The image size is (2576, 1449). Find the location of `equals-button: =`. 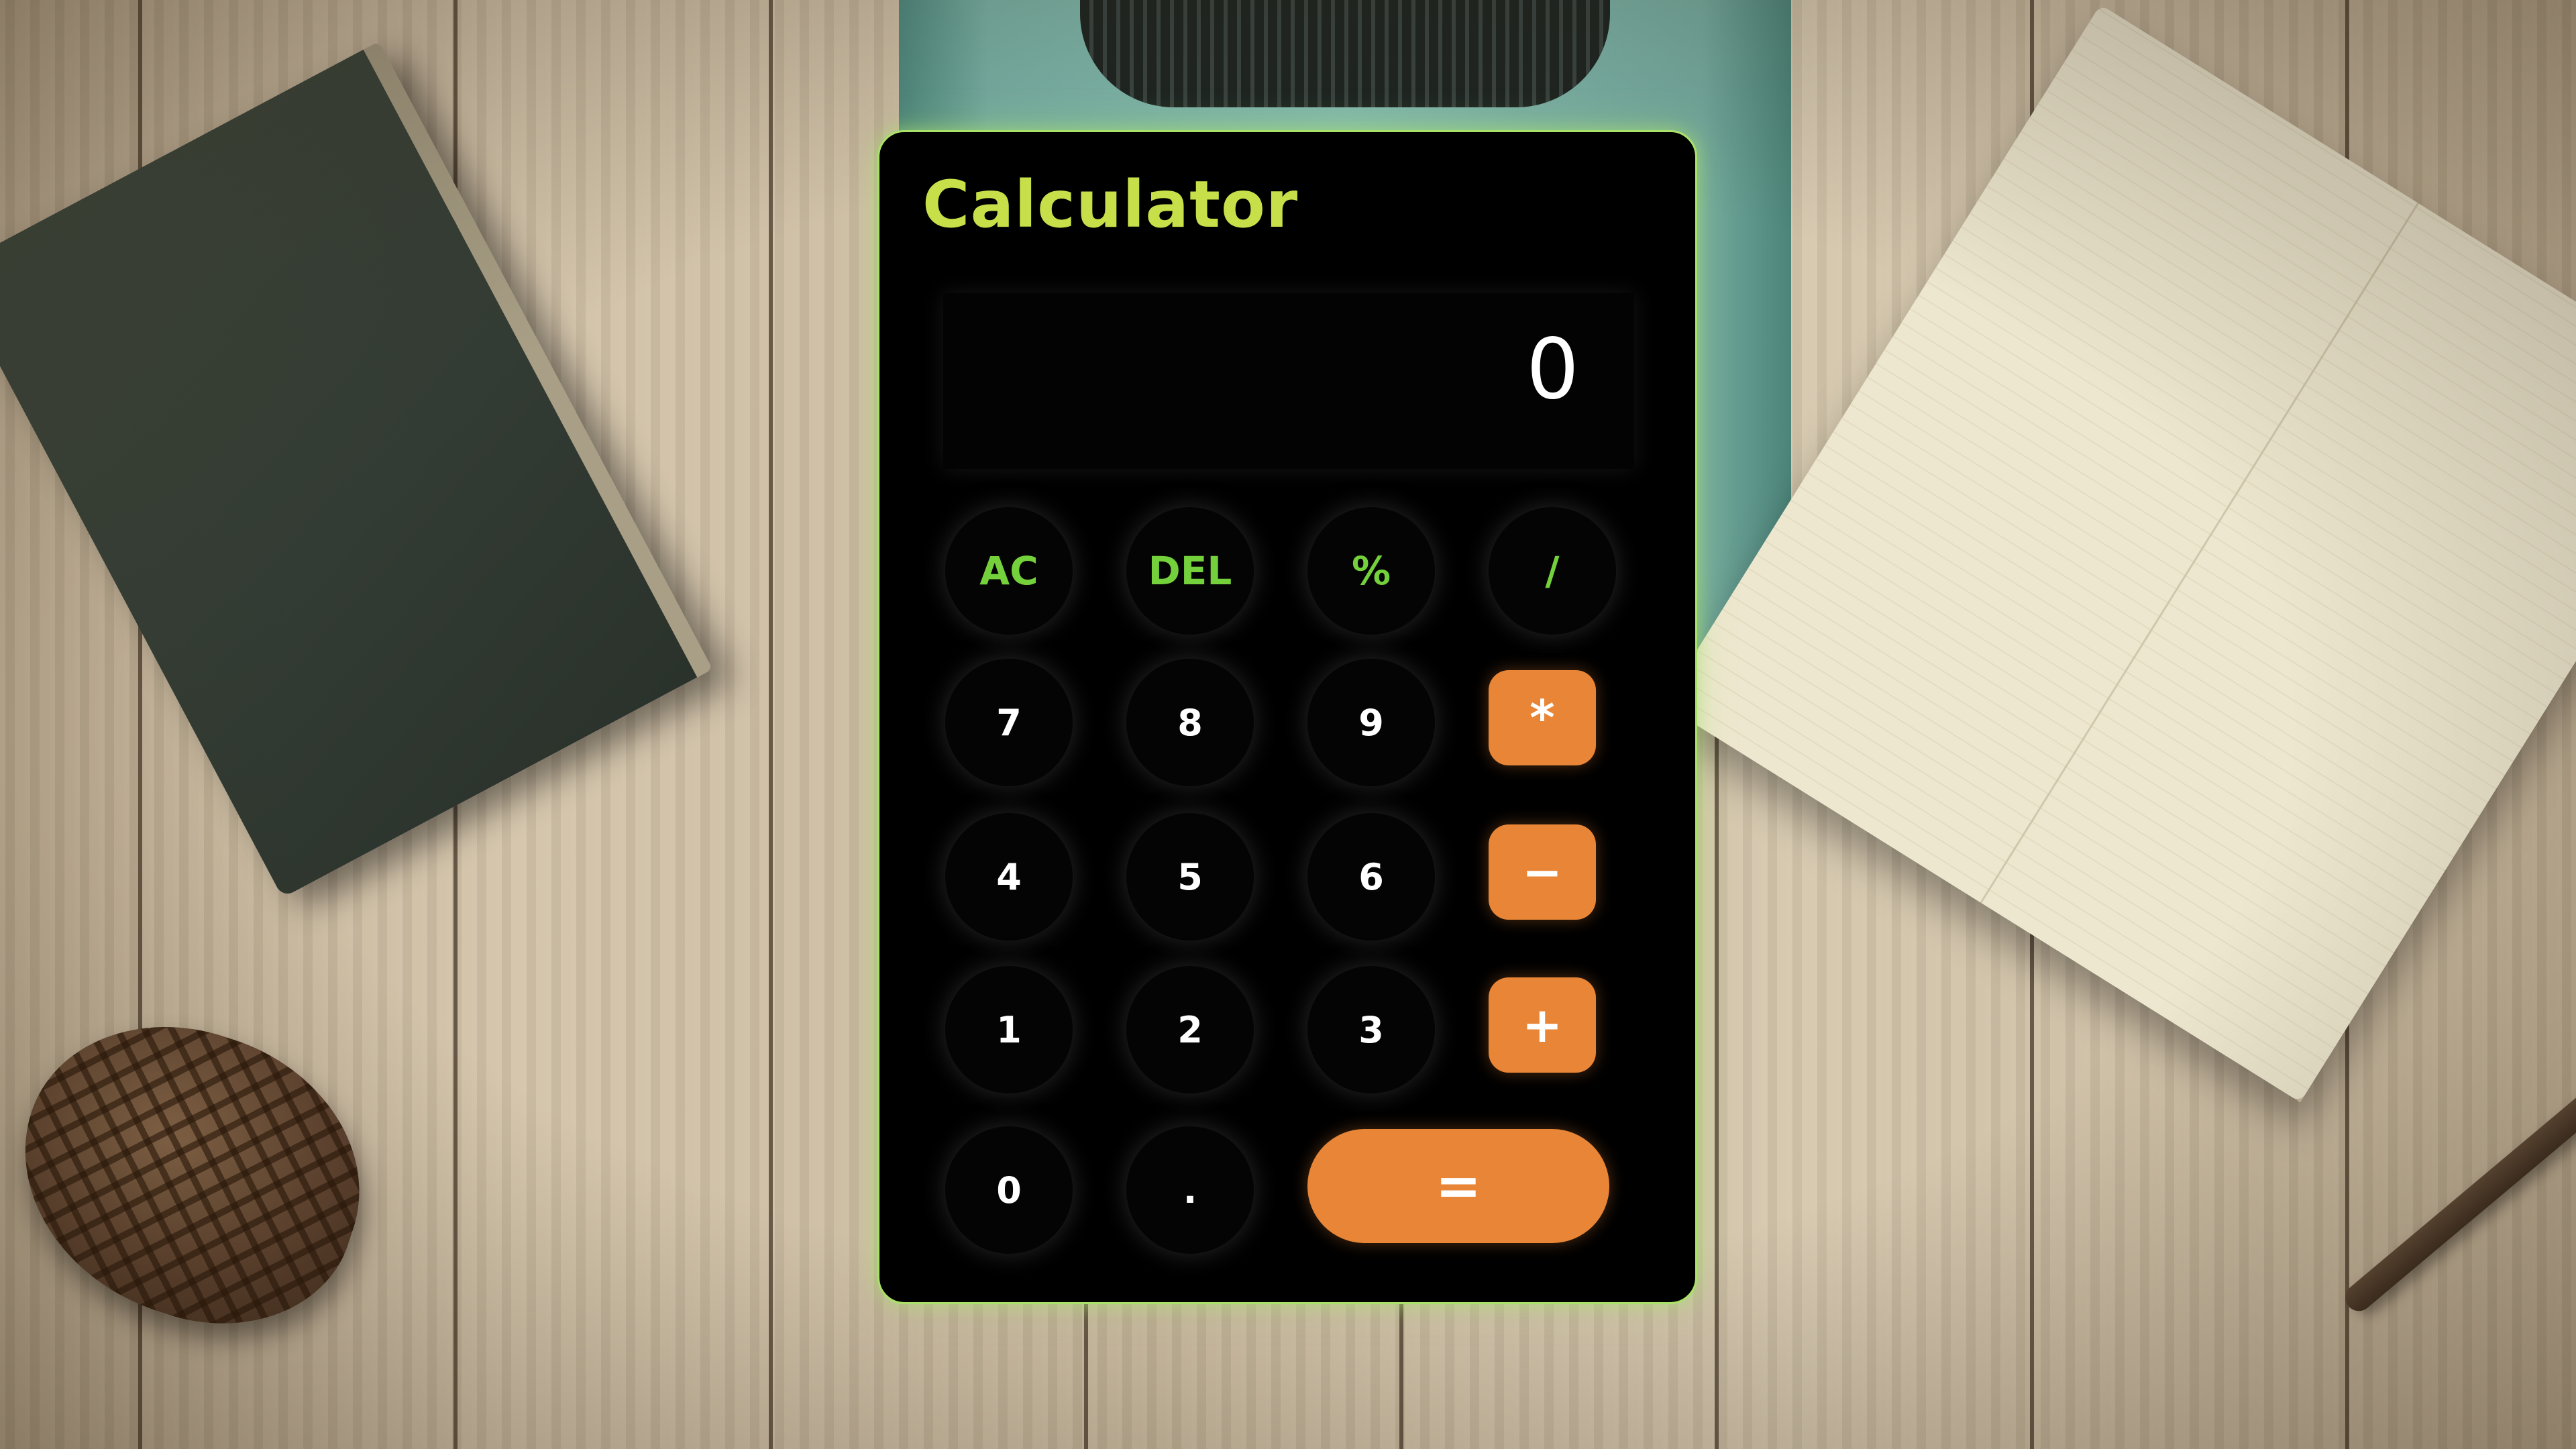

equals-button: = is located at coordinates (1458, 1186).